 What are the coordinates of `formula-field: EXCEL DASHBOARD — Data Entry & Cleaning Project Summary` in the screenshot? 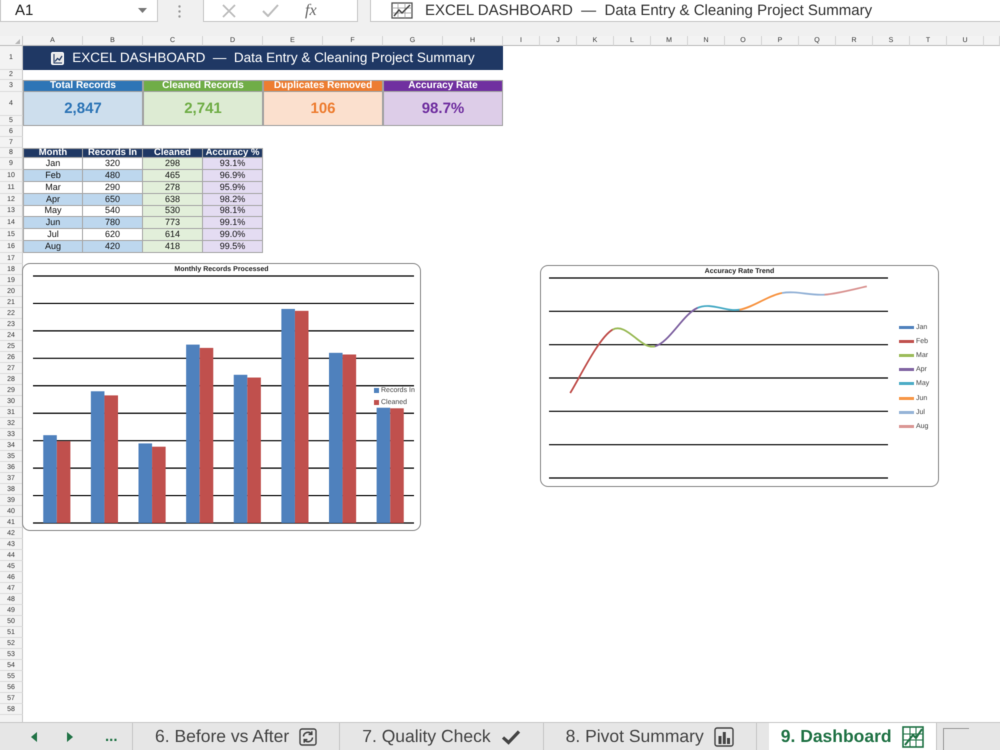 It's located at (685, 11).